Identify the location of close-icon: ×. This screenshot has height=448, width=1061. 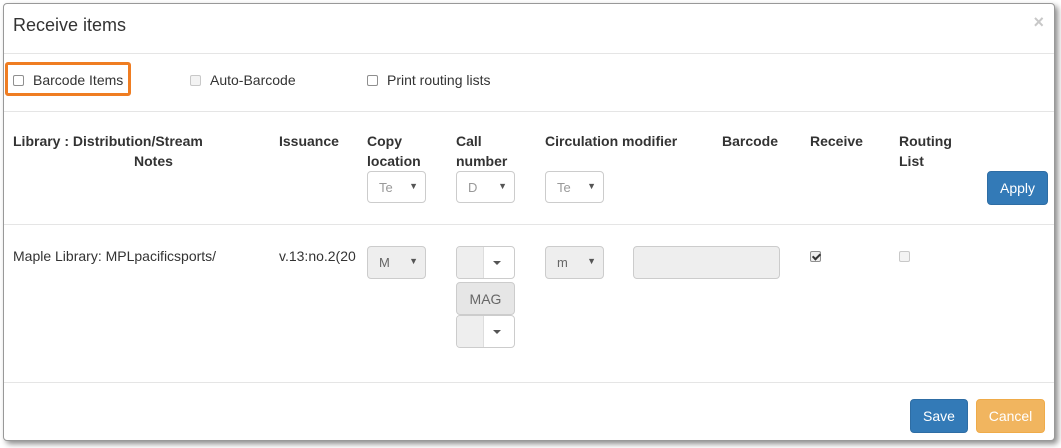
(1038, 22).